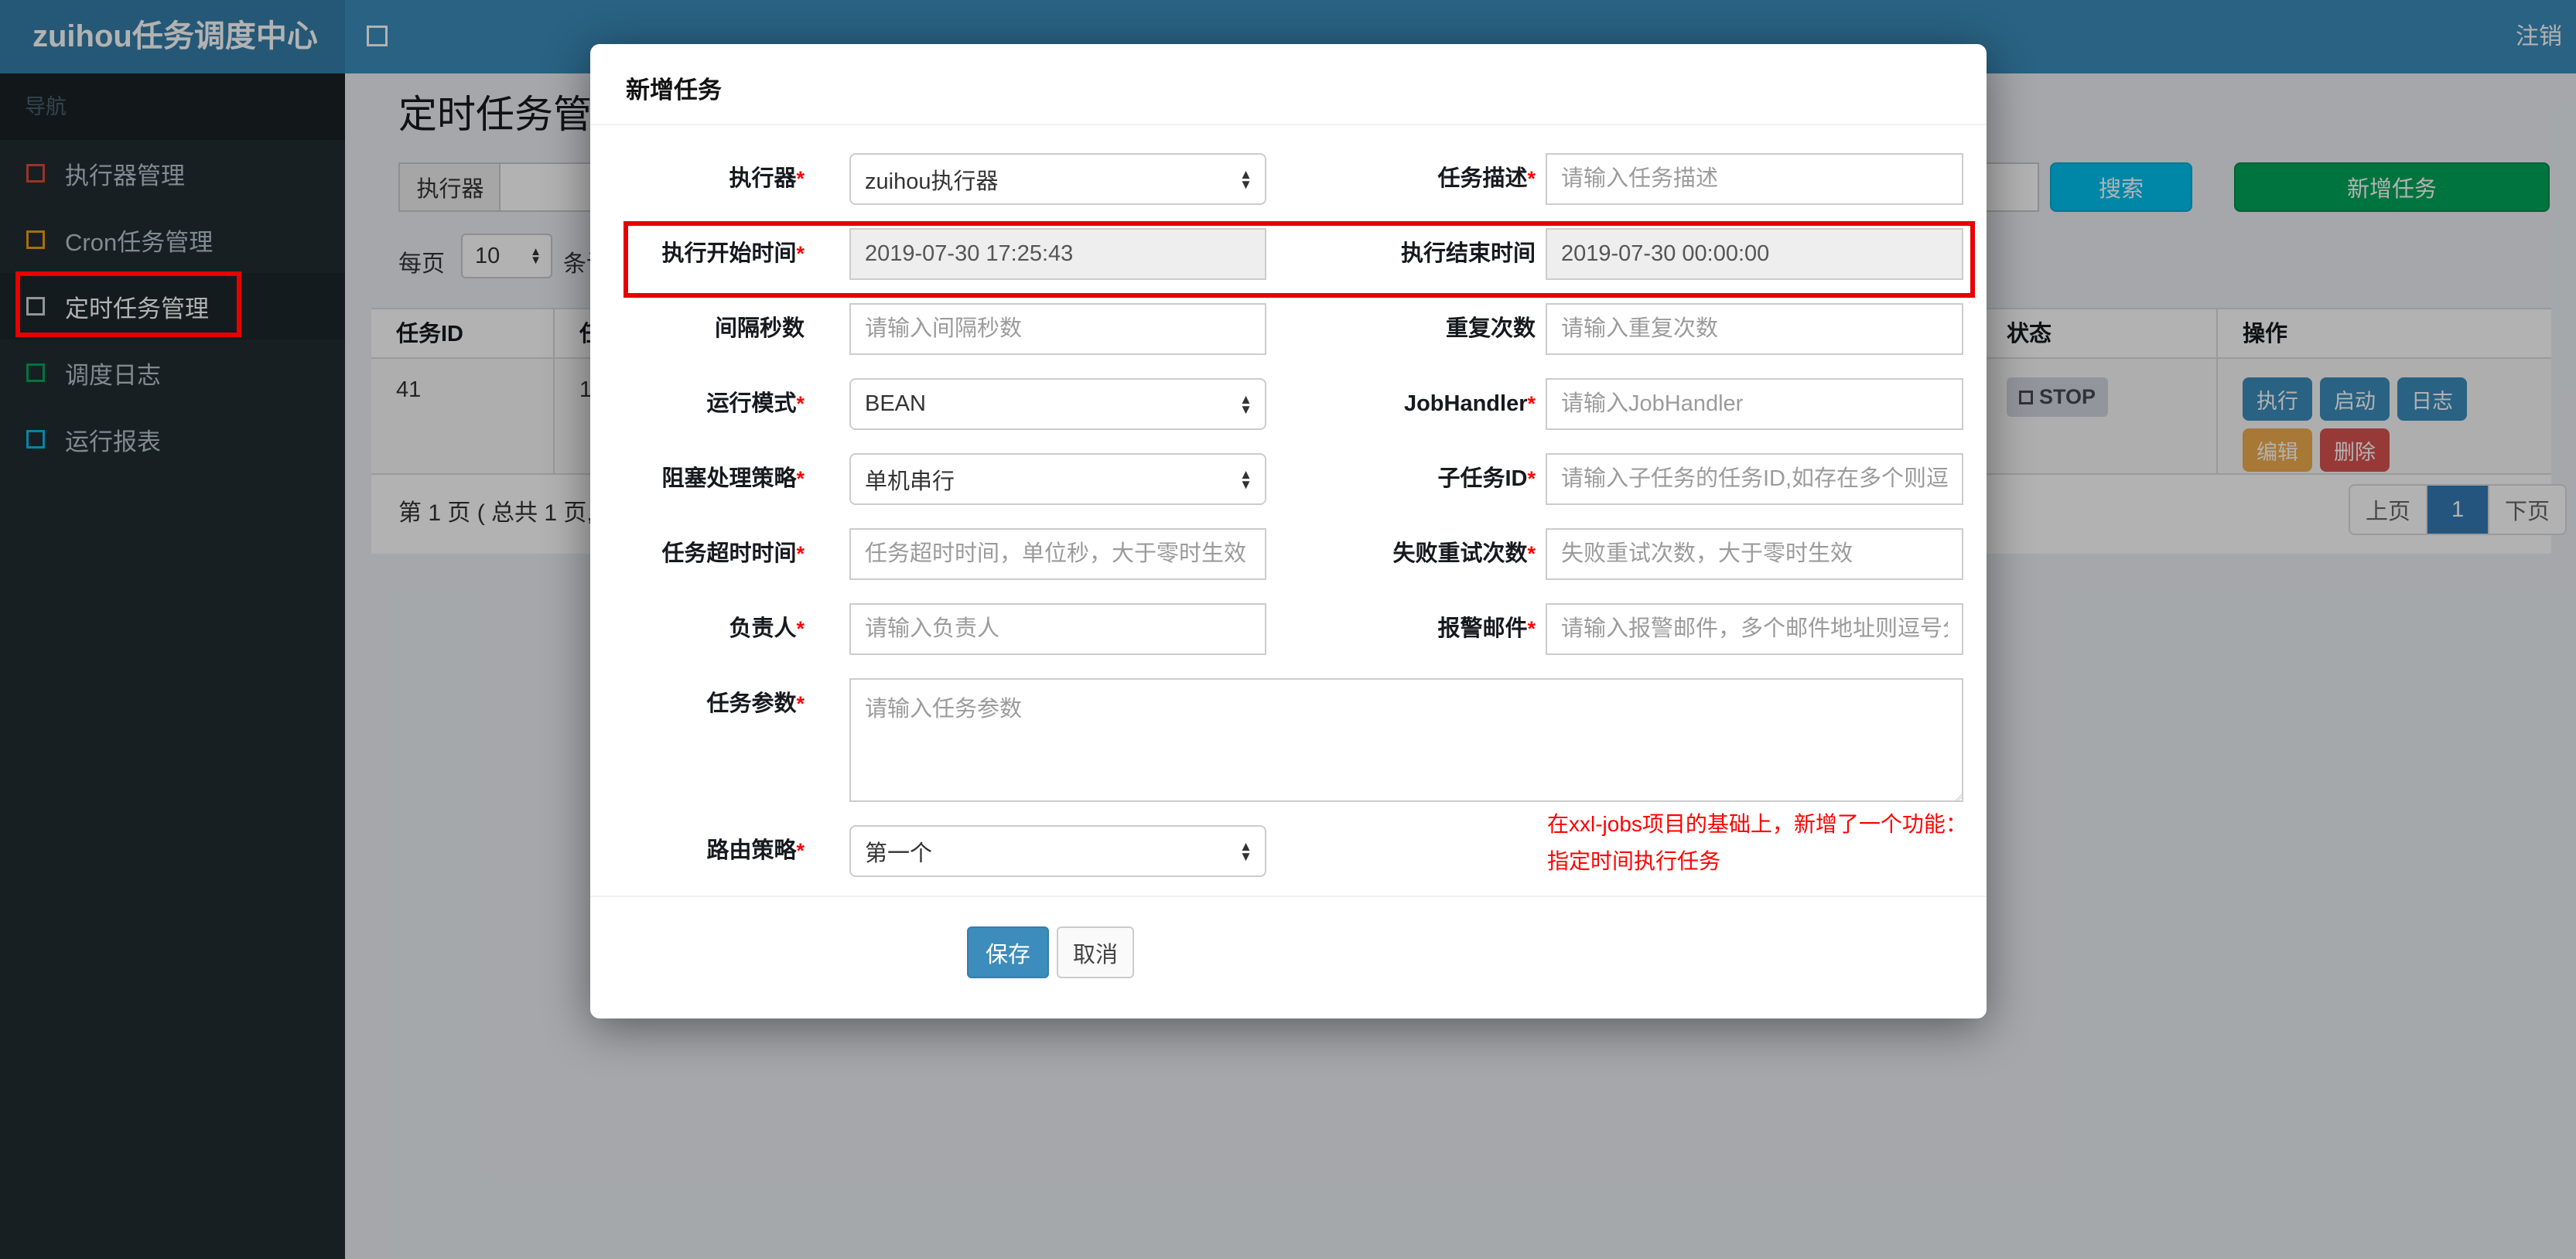 The image size is (2576, 1259). I want to click on repeat-label: 重复次数, so click(1490, 329).